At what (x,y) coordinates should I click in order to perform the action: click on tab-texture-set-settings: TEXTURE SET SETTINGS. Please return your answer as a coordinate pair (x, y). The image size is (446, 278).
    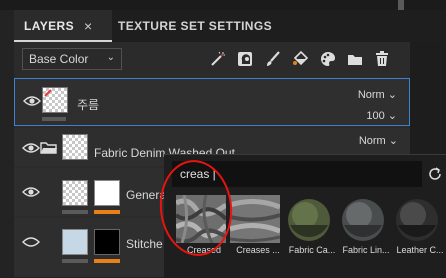
    Looking at the image, I should click on (195, 26).